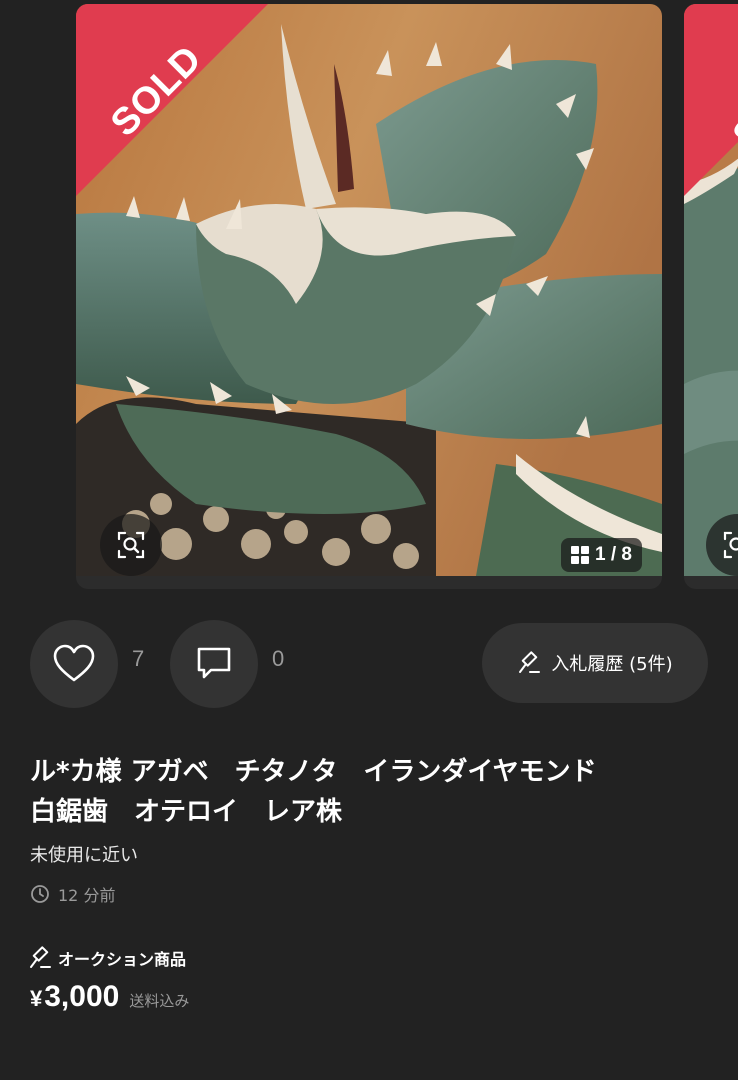 This screenshot has width=738, height=1080. I want to click on shipping-note: 送料込み, so click(159, 1001).